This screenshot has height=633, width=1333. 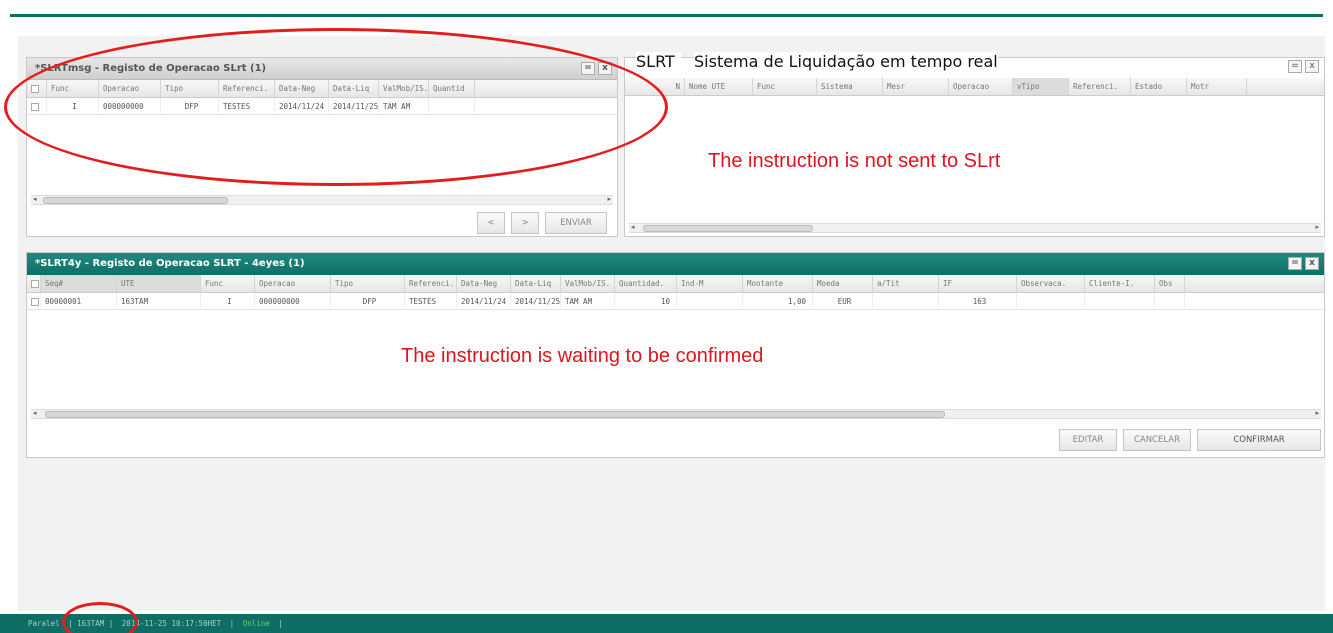 I want to click on status-online: Online, so click(x=256, y=623).